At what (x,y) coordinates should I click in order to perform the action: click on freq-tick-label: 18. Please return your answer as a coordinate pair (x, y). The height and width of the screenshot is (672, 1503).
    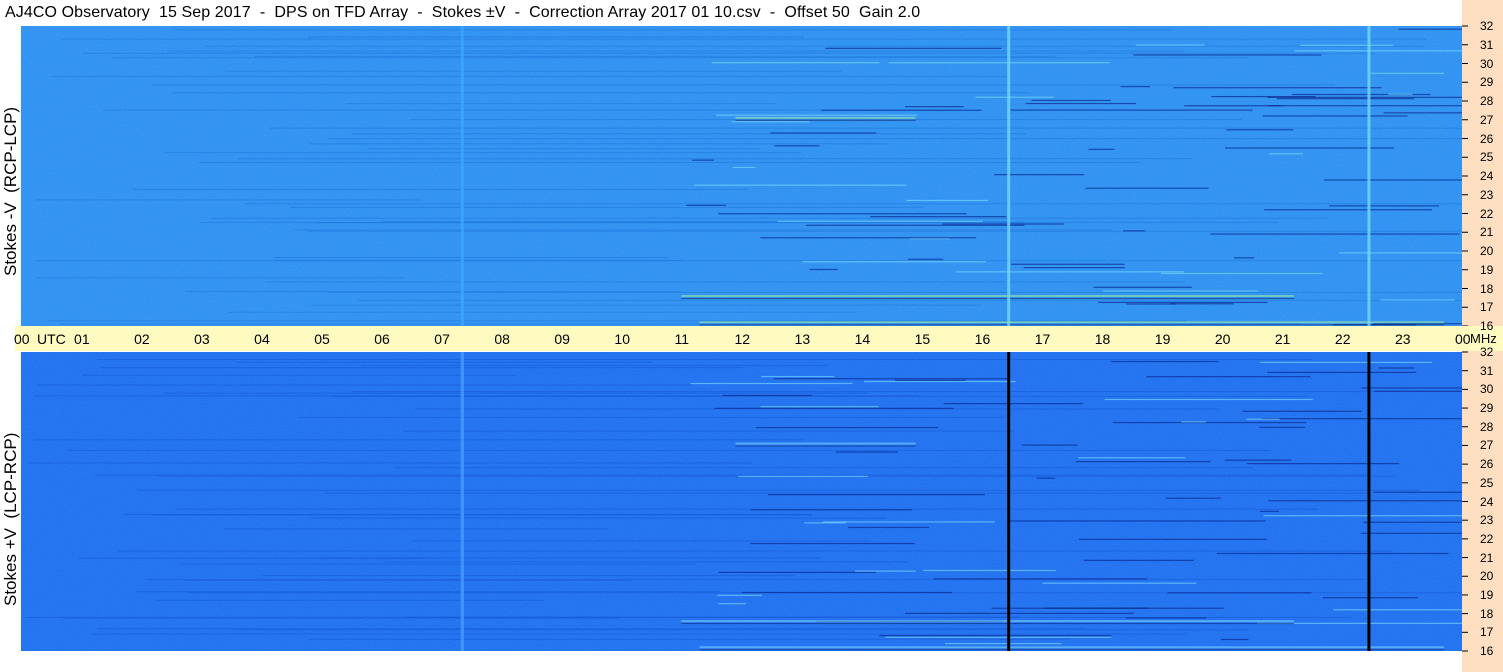
    Looking at the image, I should click on (1487, 613).